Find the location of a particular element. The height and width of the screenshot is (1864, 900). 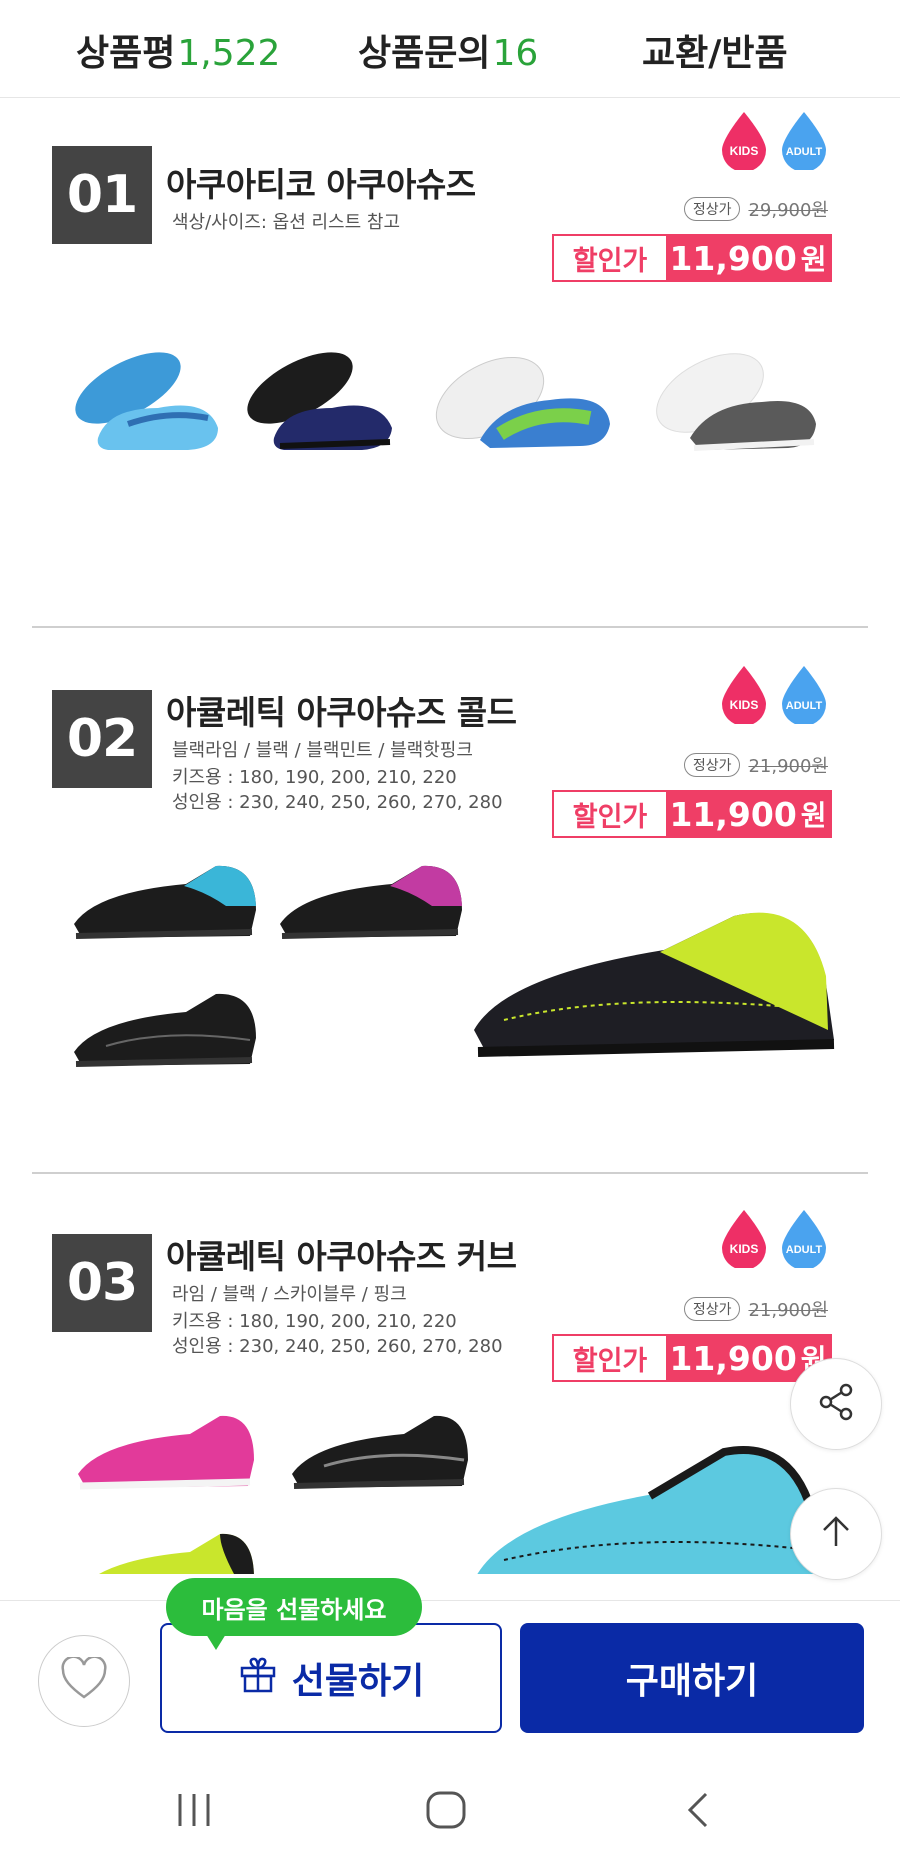

original-price-value: 29,900원 is located at coordinates (788, 210).